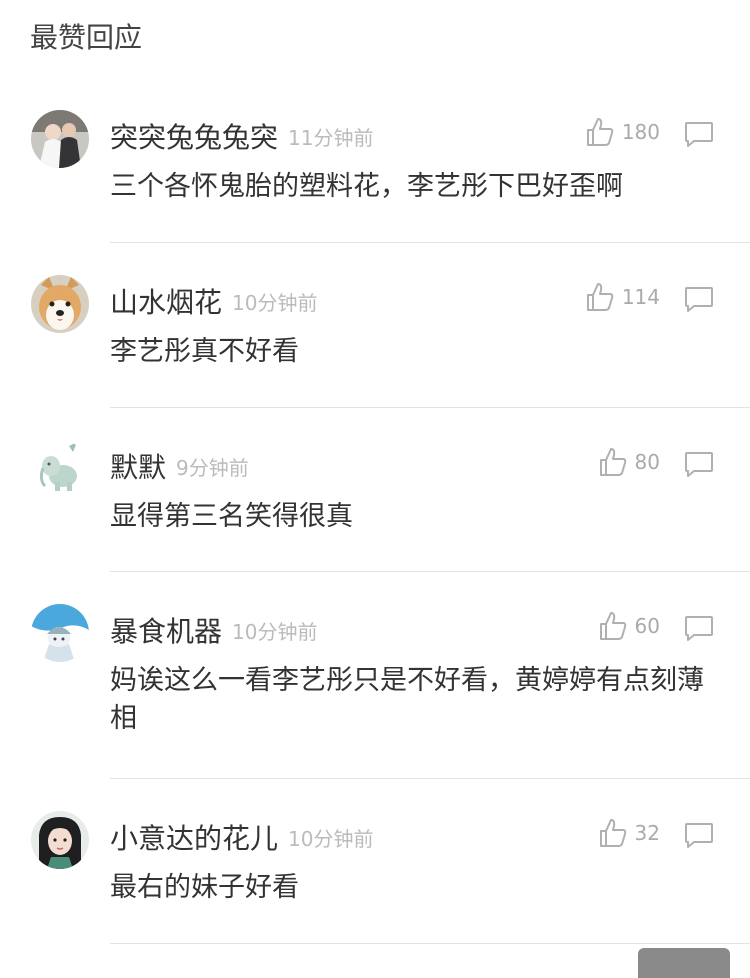 This screenshot has height=978, width=750. Describe the element at coordinates (407, 699) in the screenshot. I see `comment-text: 妈诶这么一看李艺彤只是不好看，黄婷婷有点刻薄相` at that location.